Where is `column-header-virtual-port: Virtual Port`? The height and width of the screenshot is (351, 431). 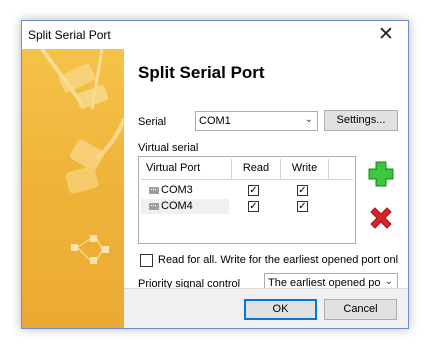
column-header-virtual-port: Virtual Port is located at coordinates (186, 169).